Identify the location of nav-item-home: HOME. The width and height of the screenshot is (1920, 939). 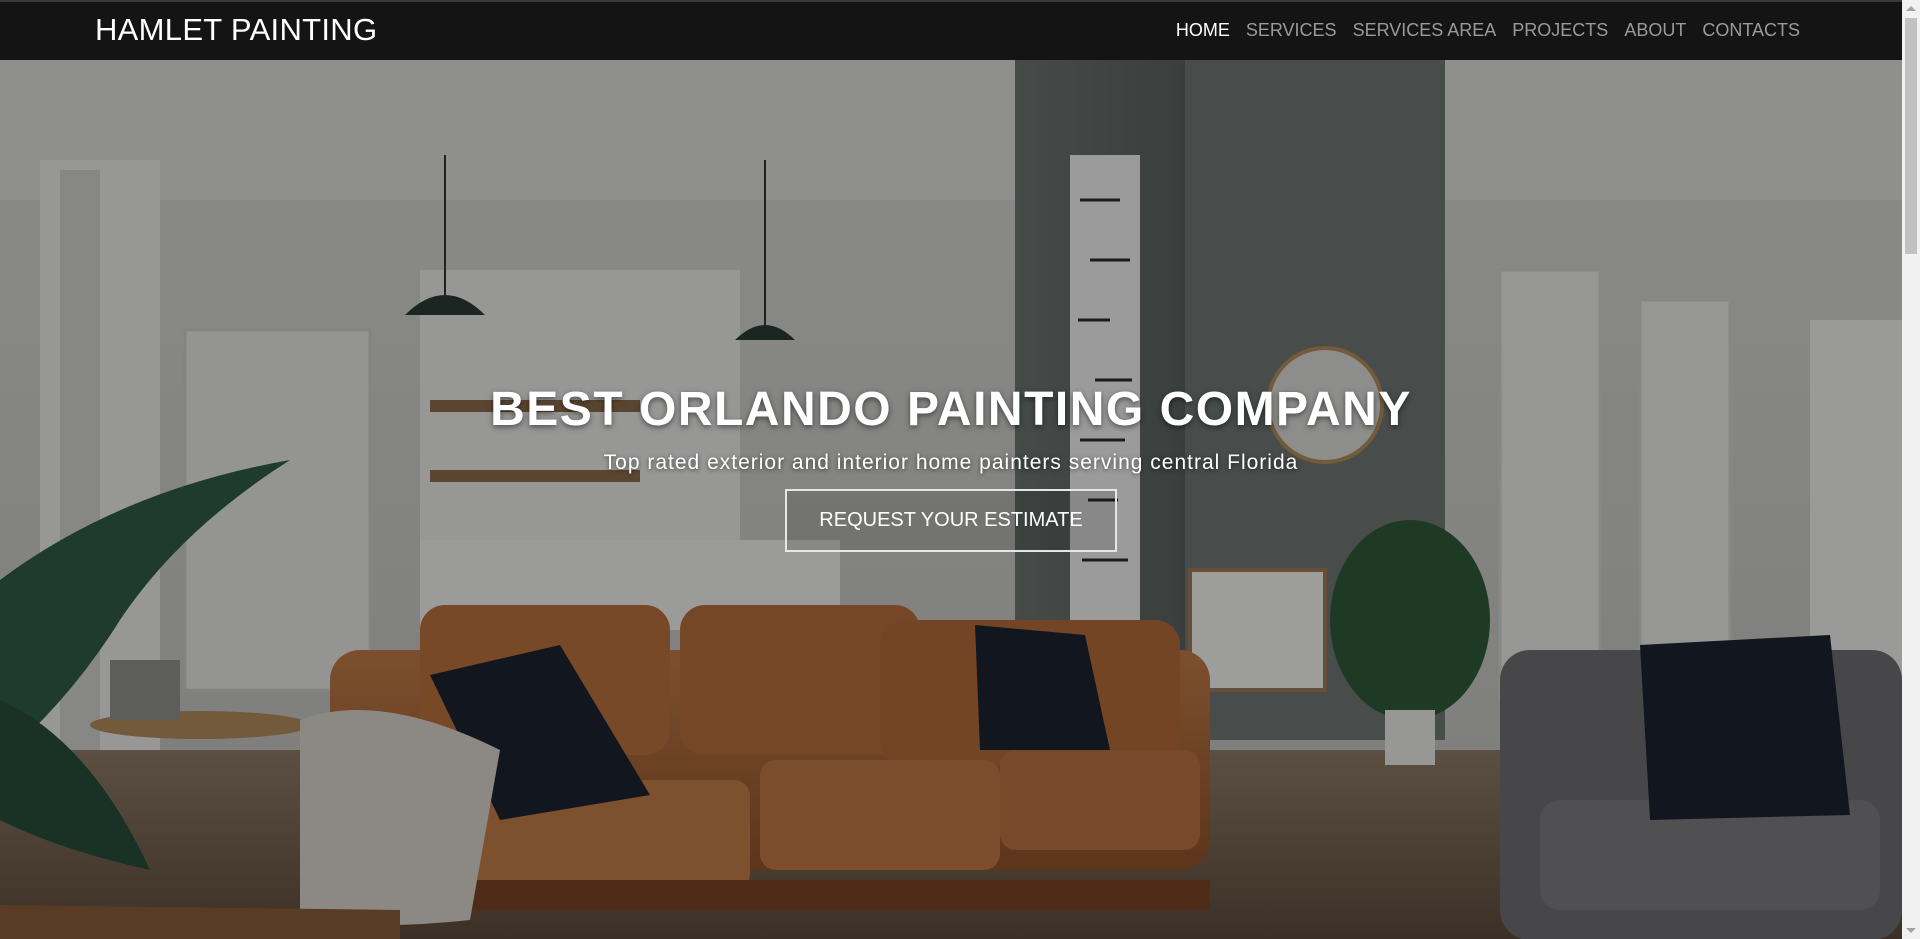
(1203, 30).